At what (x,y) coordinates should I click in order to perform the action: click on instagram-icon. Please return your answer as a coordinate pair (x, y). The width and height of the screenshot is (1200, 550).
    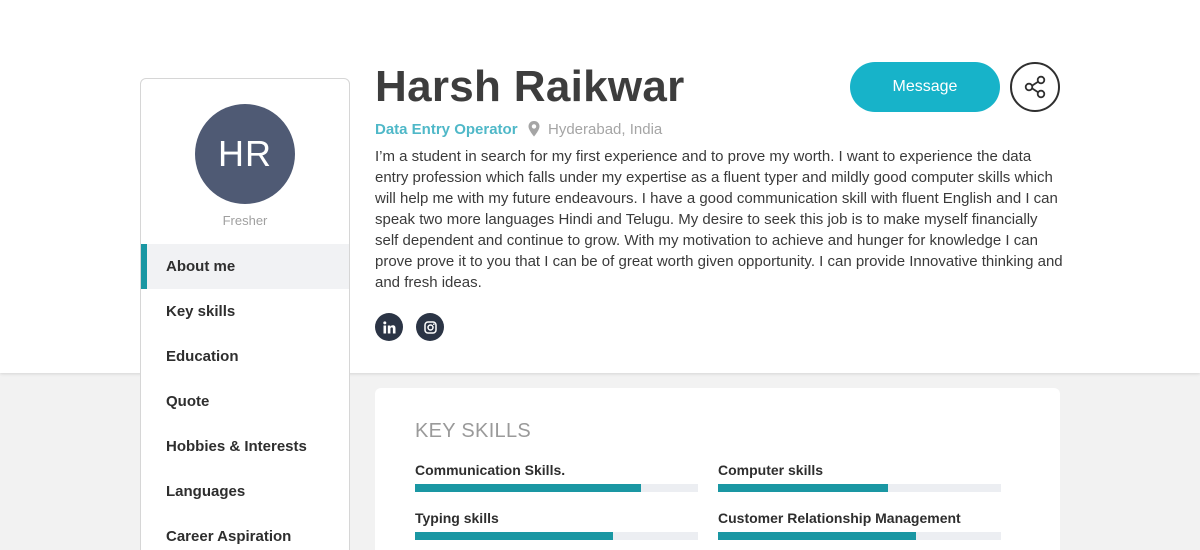
    Looking at the image, I should click on (430, 327).